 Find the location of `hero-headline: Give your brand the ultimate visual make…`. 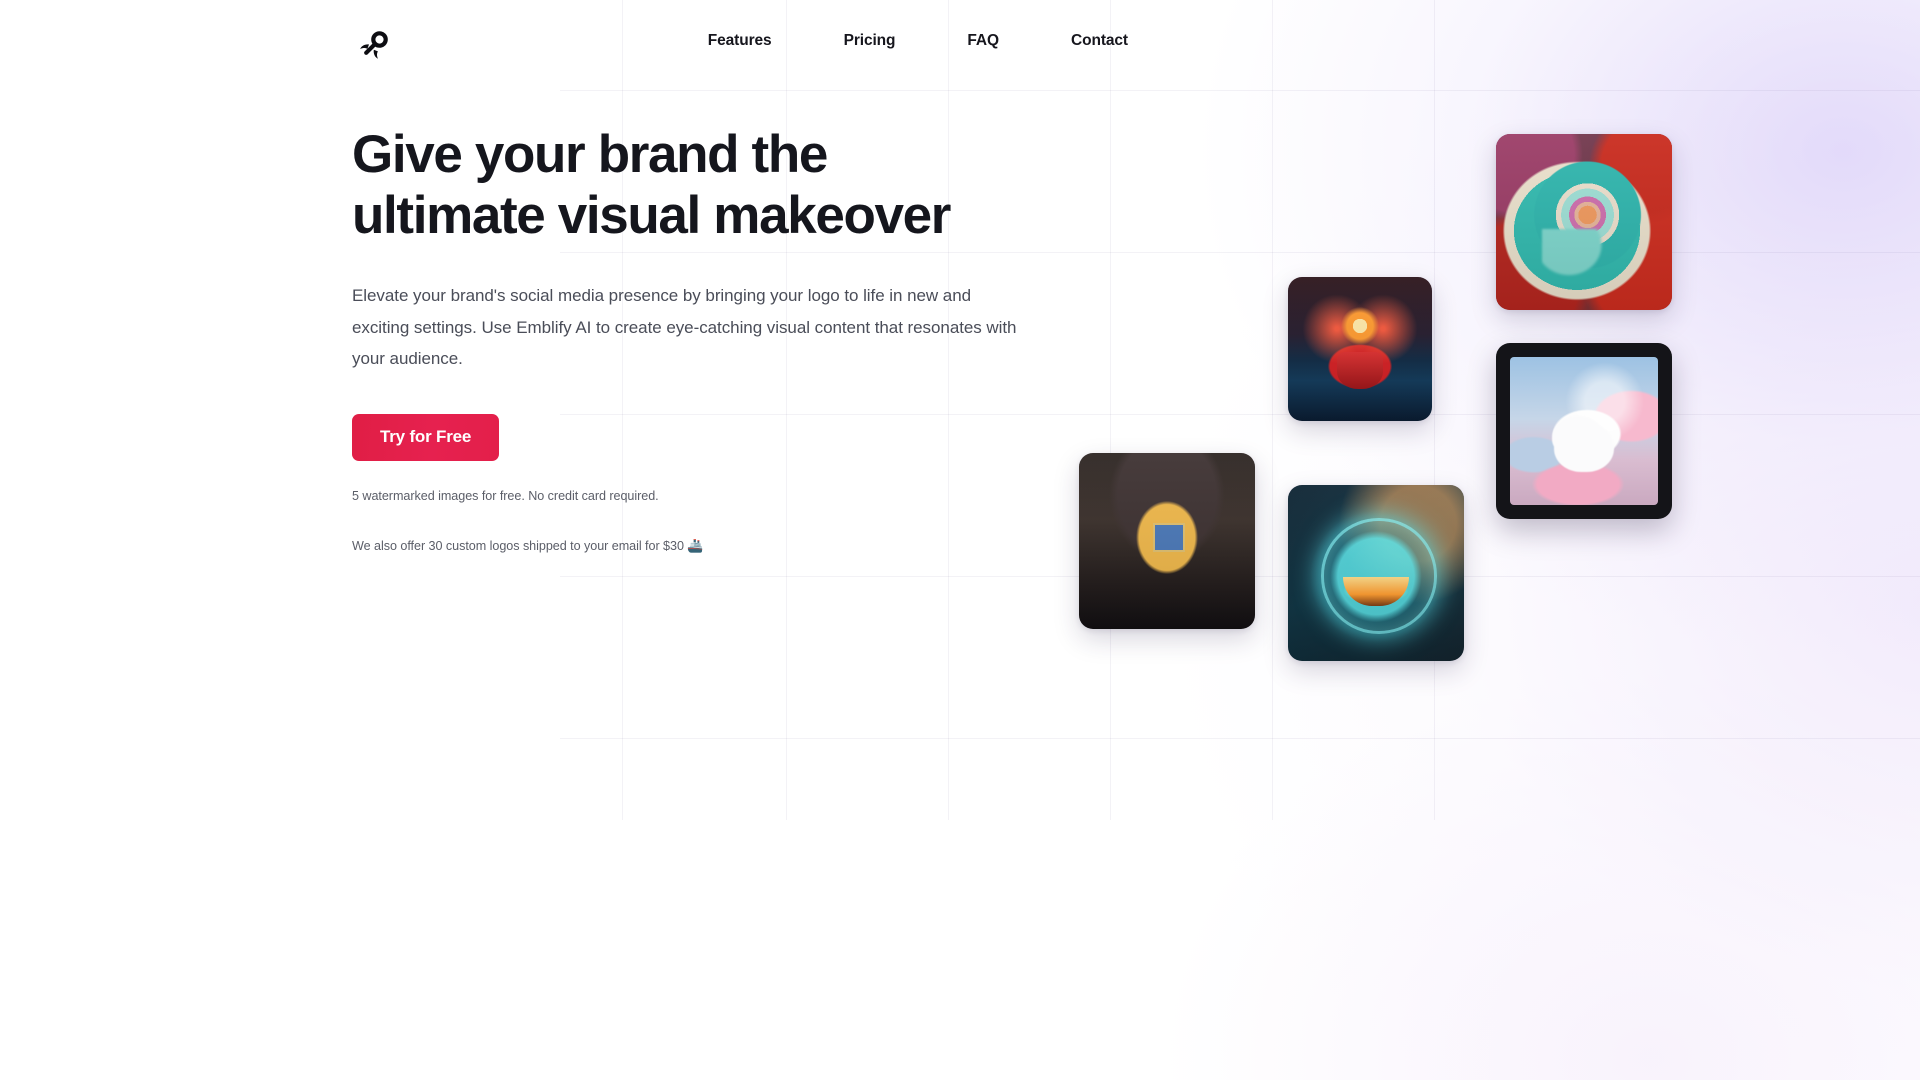

hero-headline: Give your brand the ultimate visual make… is located at coordinates (651, 185).